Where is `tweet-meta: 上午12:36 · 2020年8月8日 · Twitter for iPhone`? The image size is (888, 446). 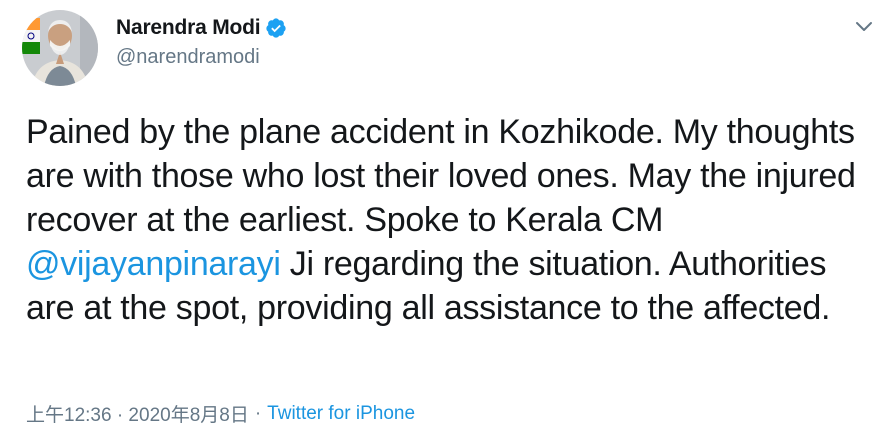 tweet-meta: 上午12:36 · 2020年8月8日 · Twitter for iPhone is located at coordinates (220, 413).